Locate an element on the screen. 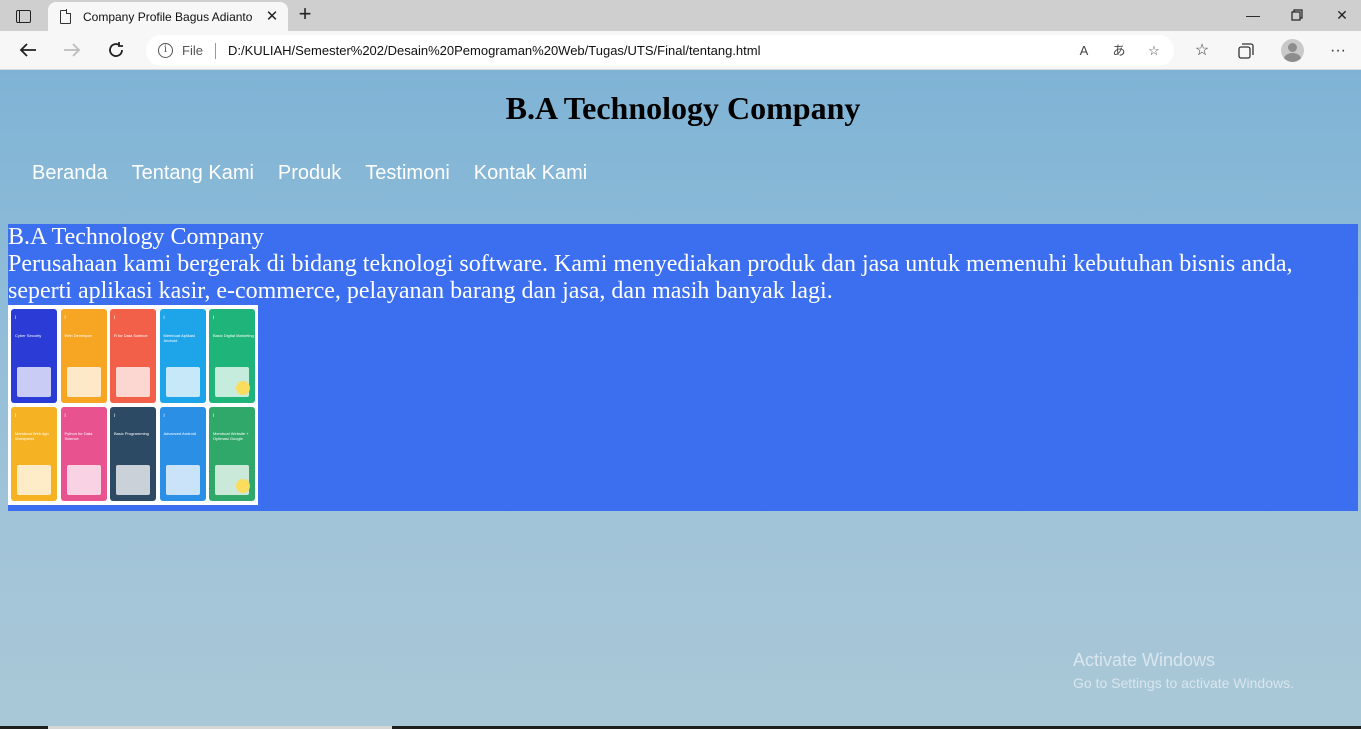 Image resolution: width=1361 pixels, height=729 pixels. restore-icon is located at coordinates (1297, 15).